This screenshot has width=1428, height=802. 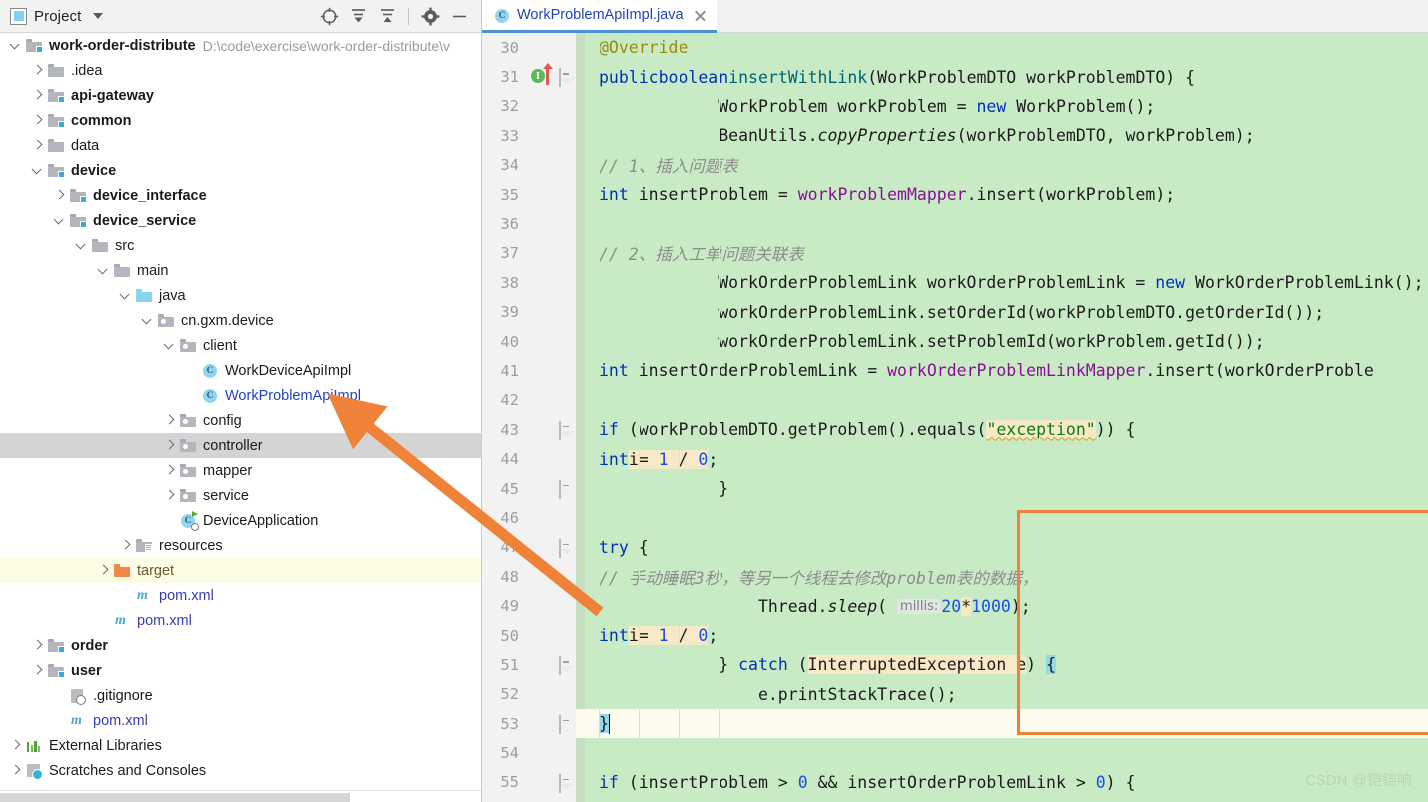 What do you see at coordinates (240, 70) in the screenshot?
I see `tree-item-idea: .idea` at bounding box center [240, 70].